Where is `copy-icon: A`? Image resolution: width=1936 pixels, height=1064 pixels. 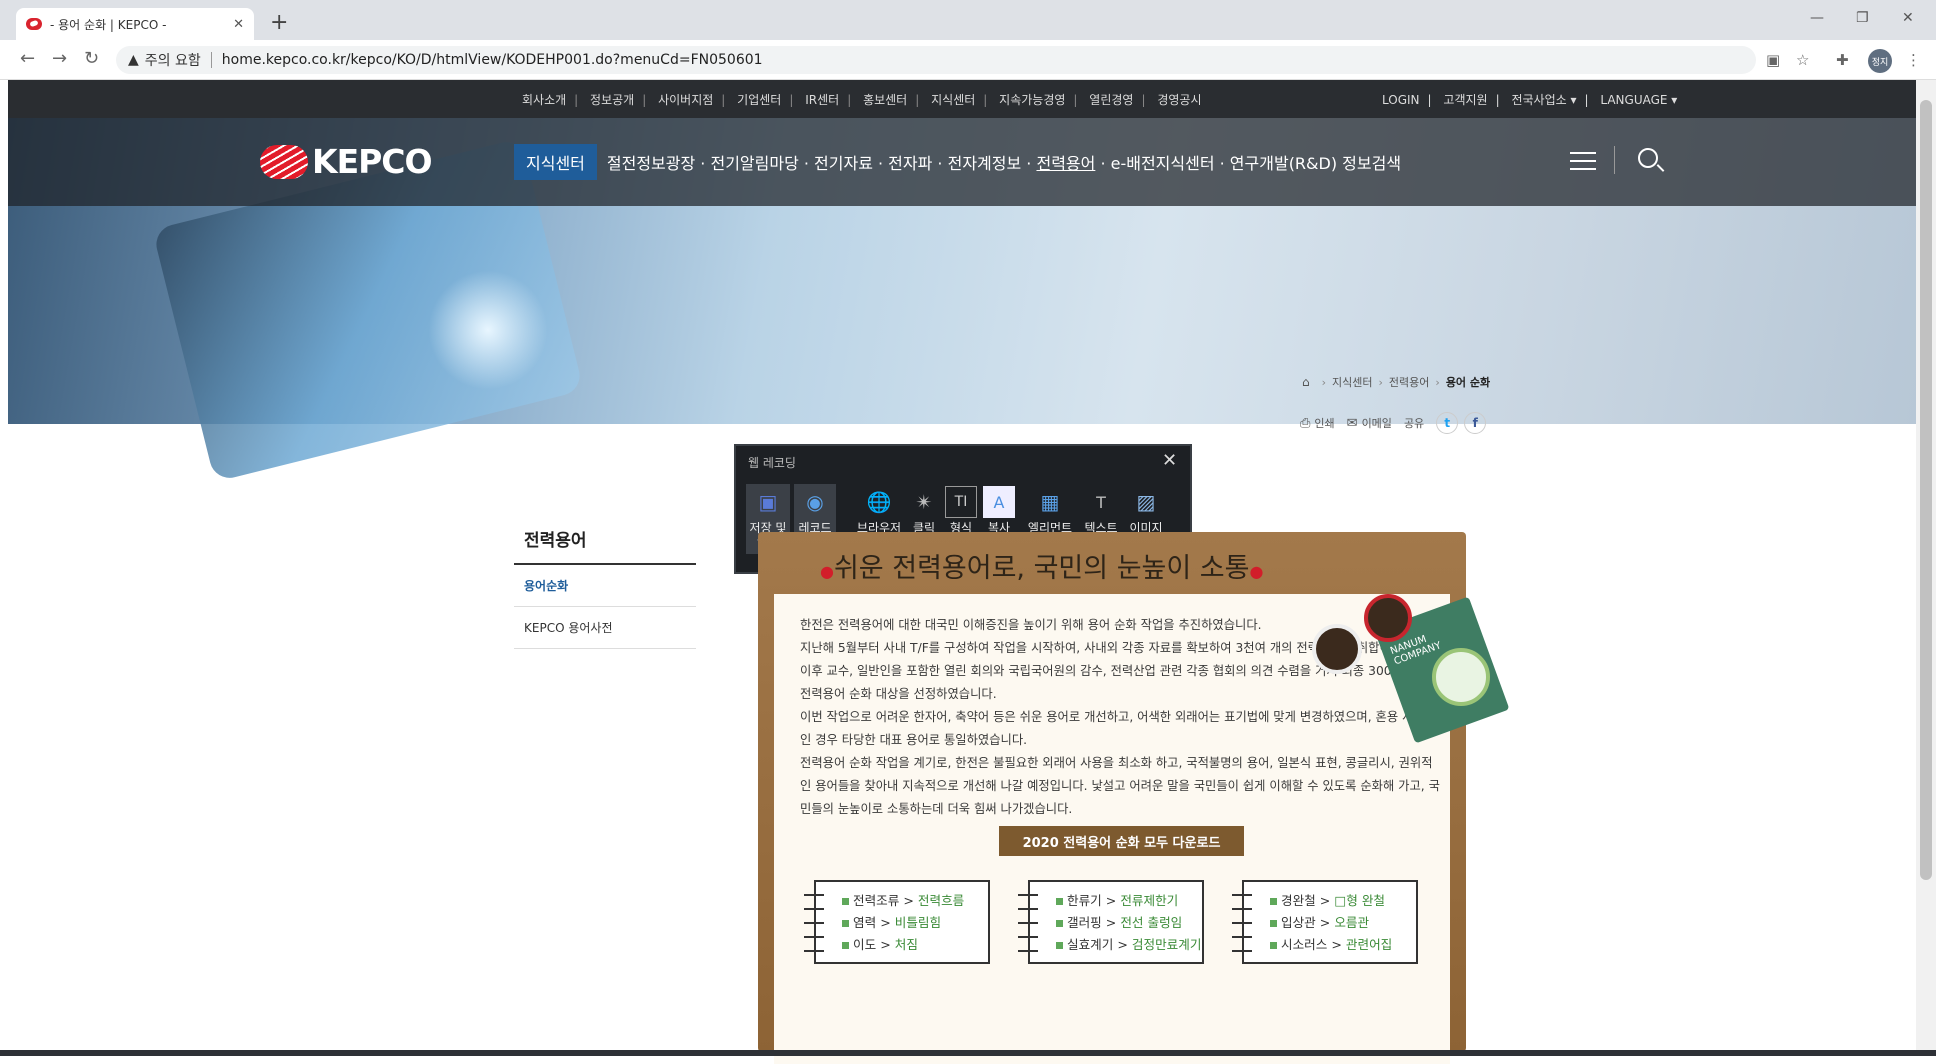 copy-icon: A is located at coordinates (999, 502).